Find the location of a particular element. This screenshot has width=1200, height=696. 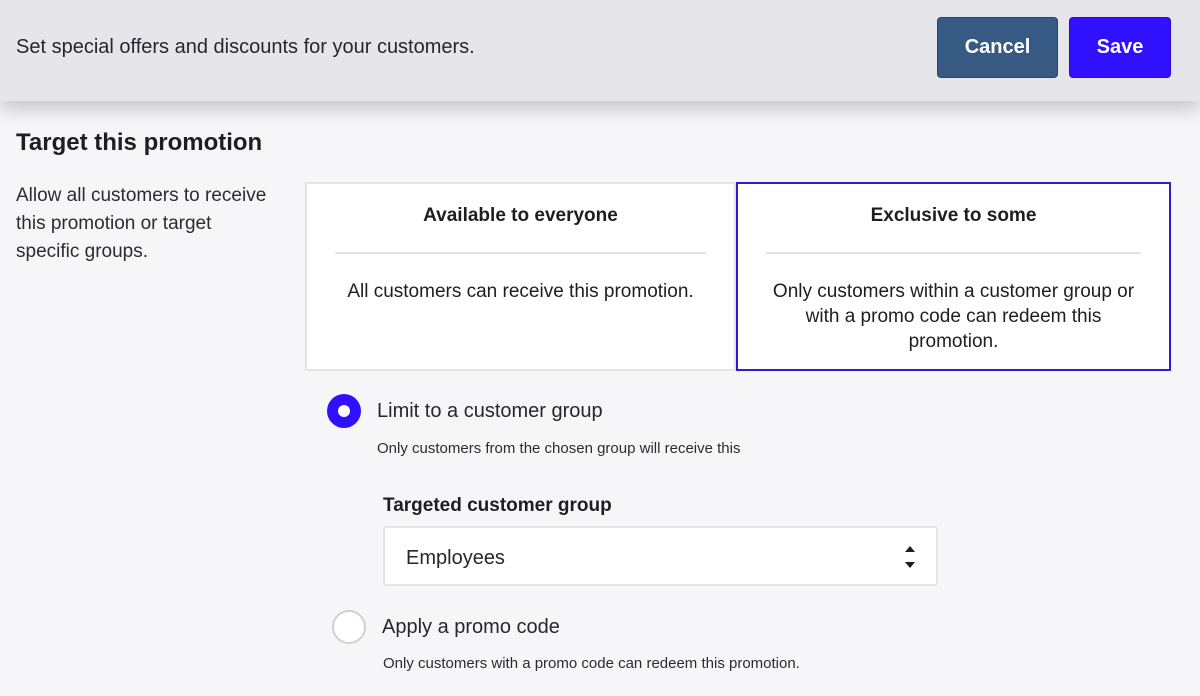

targeted-customer-group-label: Targeted customer group is located at coordinates (497, 505).